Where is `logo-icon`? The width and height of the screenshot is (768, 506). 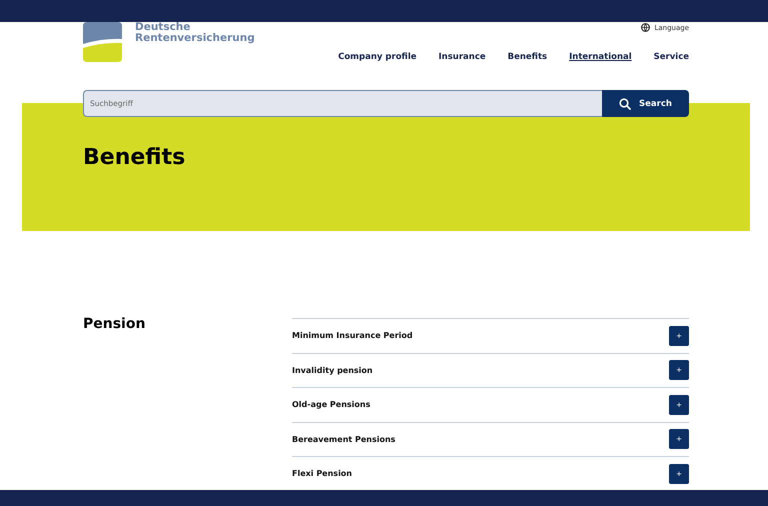
logo-icon is located at coordinates (102, 42).